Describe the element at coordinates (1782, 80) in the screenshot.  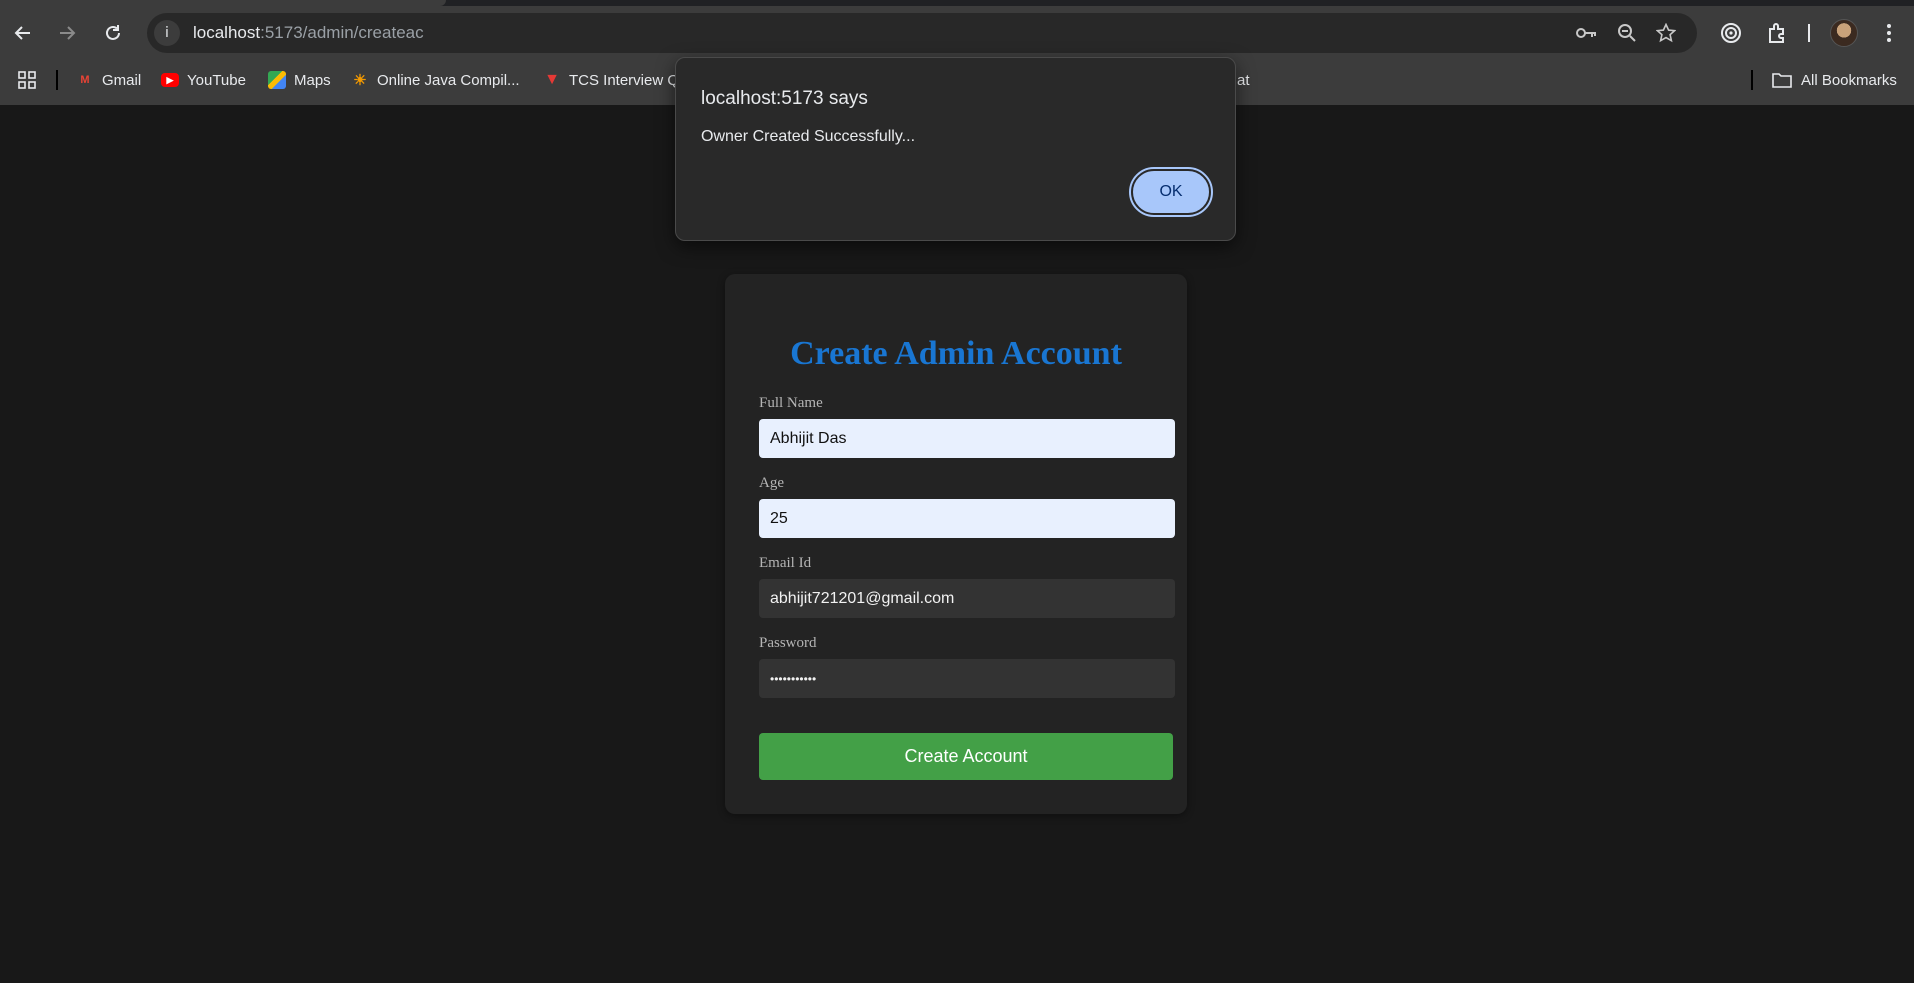
I see `folder-icon` at that location.